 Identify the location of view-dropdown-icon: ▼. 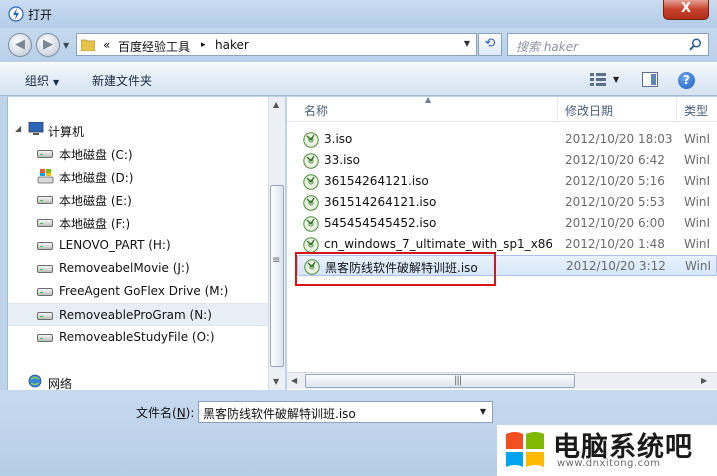
(616, 79).